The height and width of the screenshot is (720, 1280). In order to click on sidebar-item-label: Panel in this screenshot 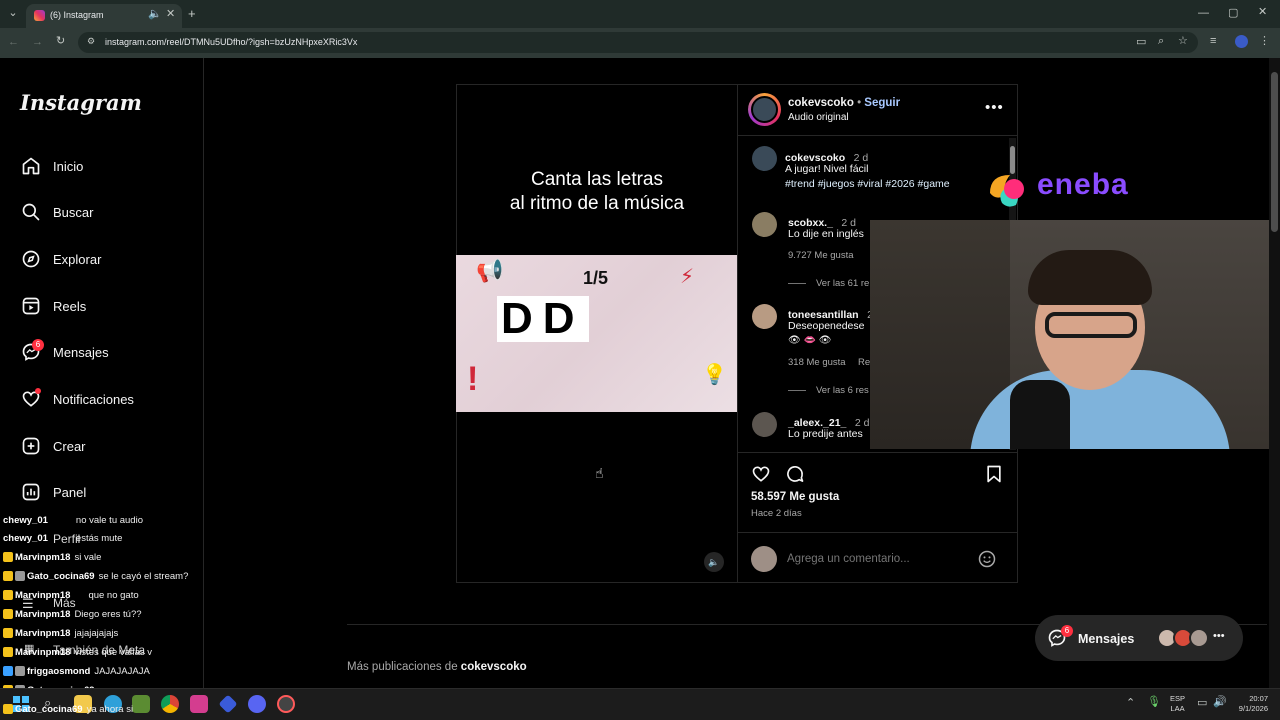, I will do `click(70, 492)`.